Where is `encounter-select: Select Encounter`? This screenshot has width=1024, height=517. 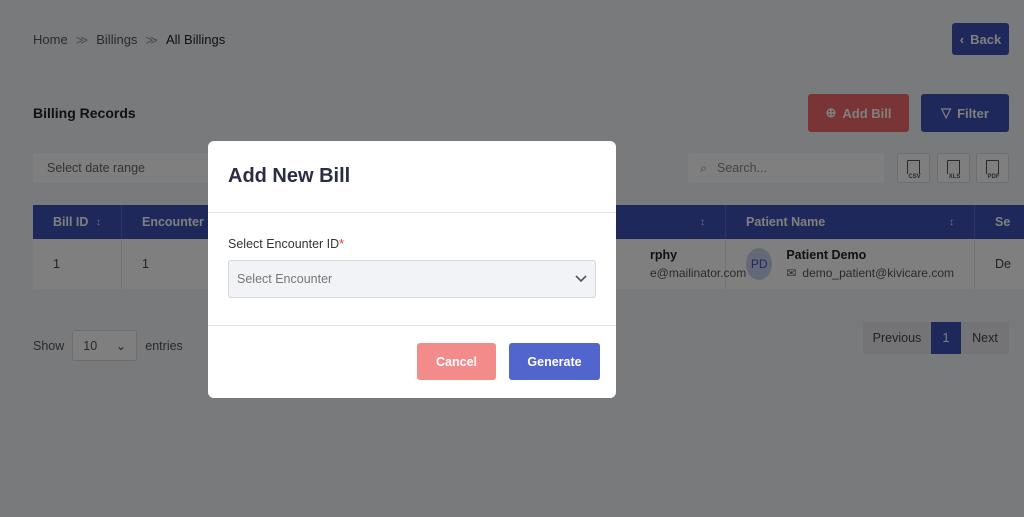 encounter-select: Select Encounter is located at coordinates (412, 279).